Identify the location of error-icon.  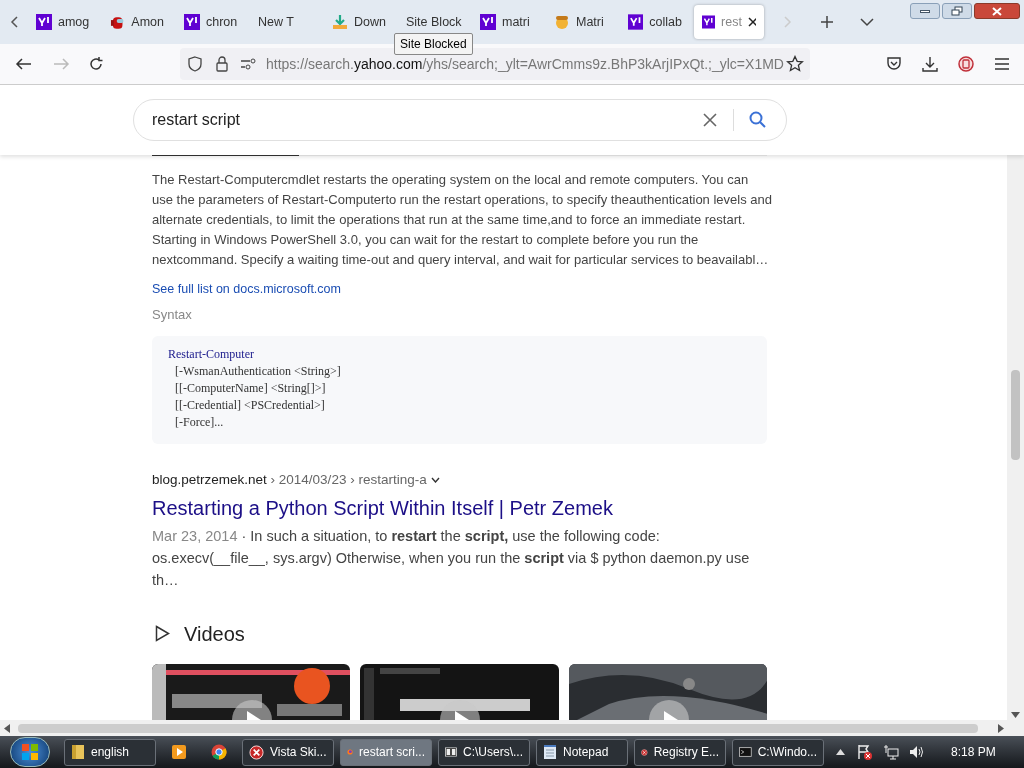
(256, 752).